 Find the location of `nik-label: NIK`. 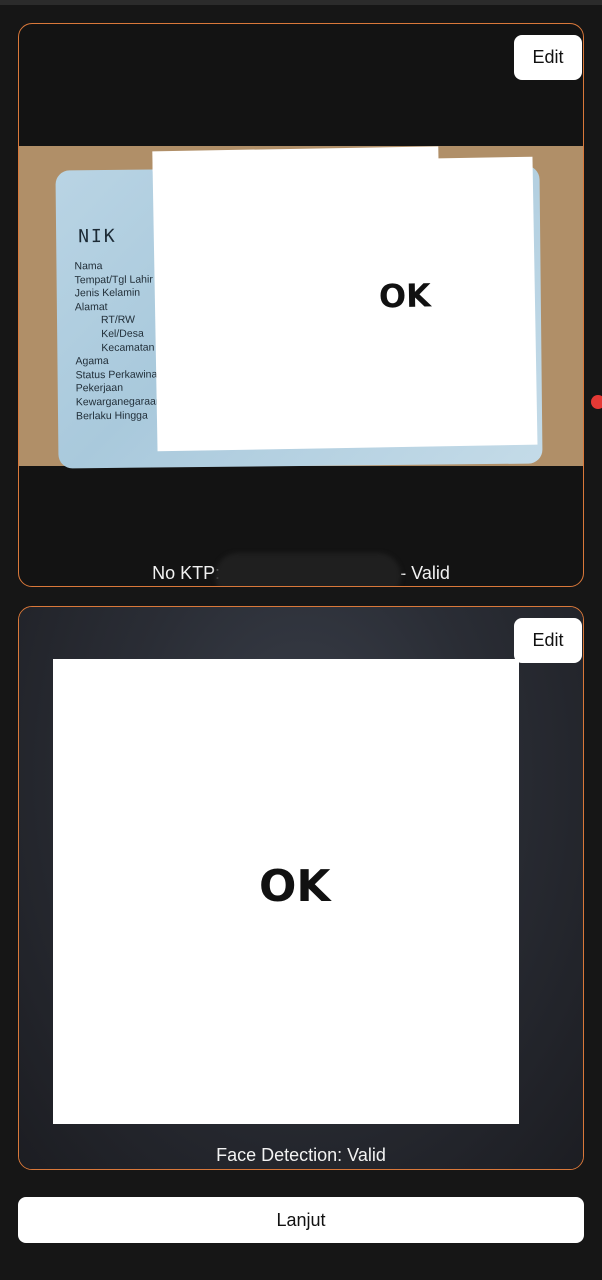

nik-label: NIK is located at coordinates (97, 236).